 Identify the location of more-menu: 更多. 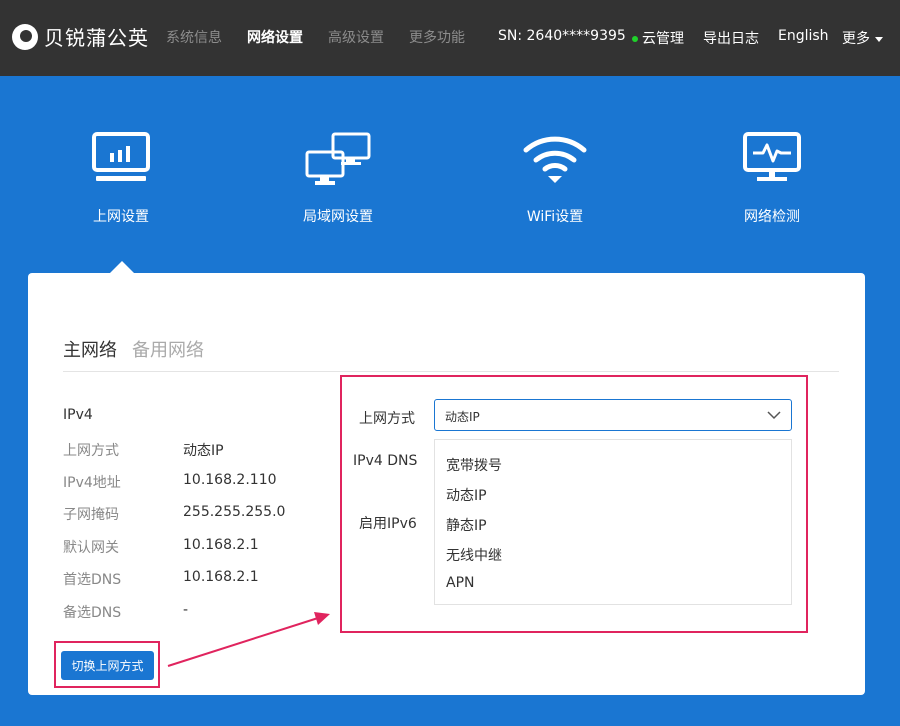
(862, 38).